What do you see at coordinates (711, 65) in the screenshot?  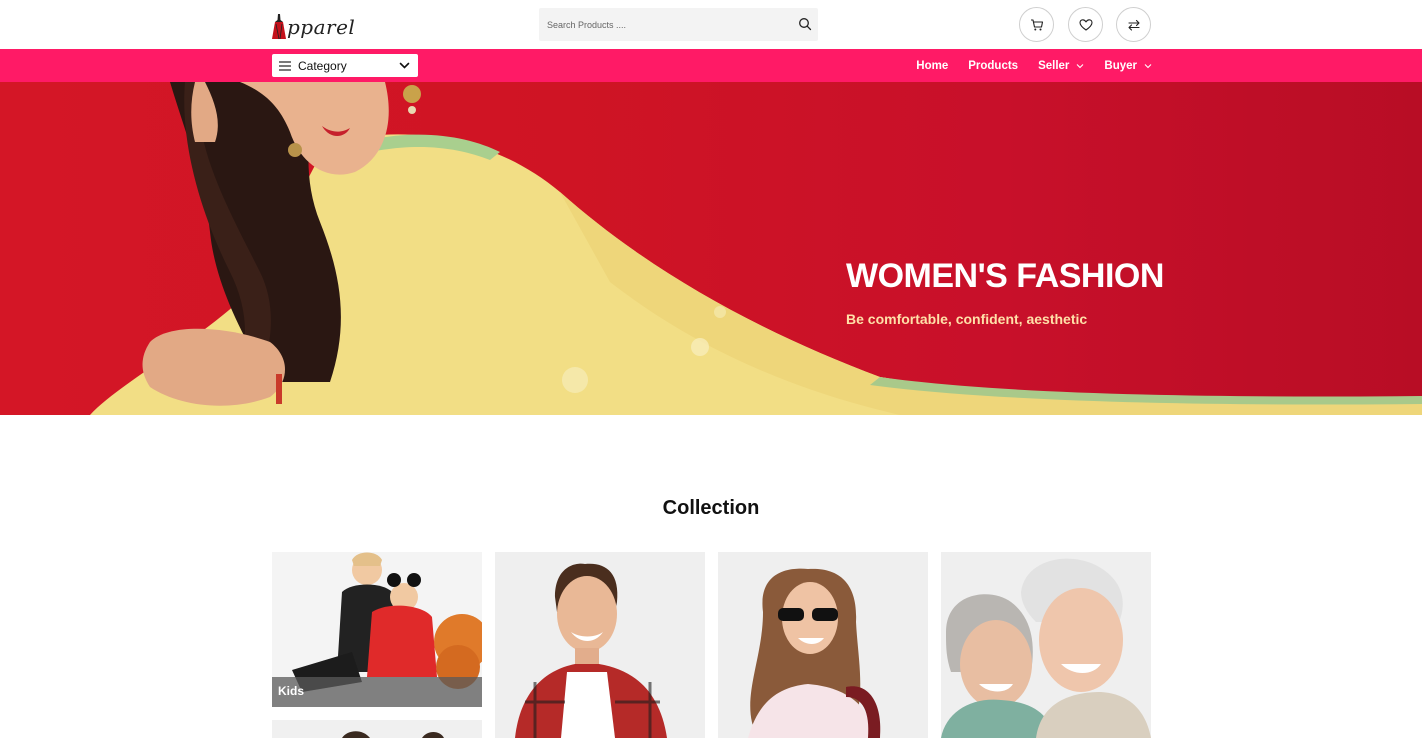 I see `main-navbar: Category Home Products Seller Buyer` at bounding box center [711, 65].